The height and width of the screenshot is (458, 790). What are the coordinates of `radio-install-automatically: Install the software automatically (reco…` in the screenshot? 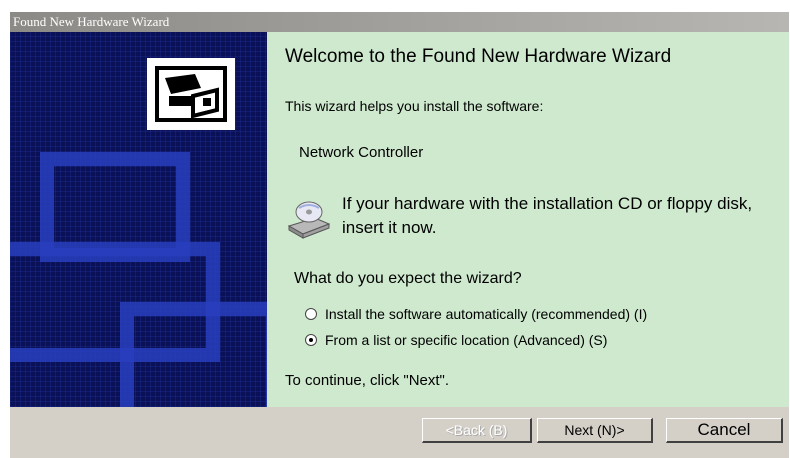 It's located at (476, 314).